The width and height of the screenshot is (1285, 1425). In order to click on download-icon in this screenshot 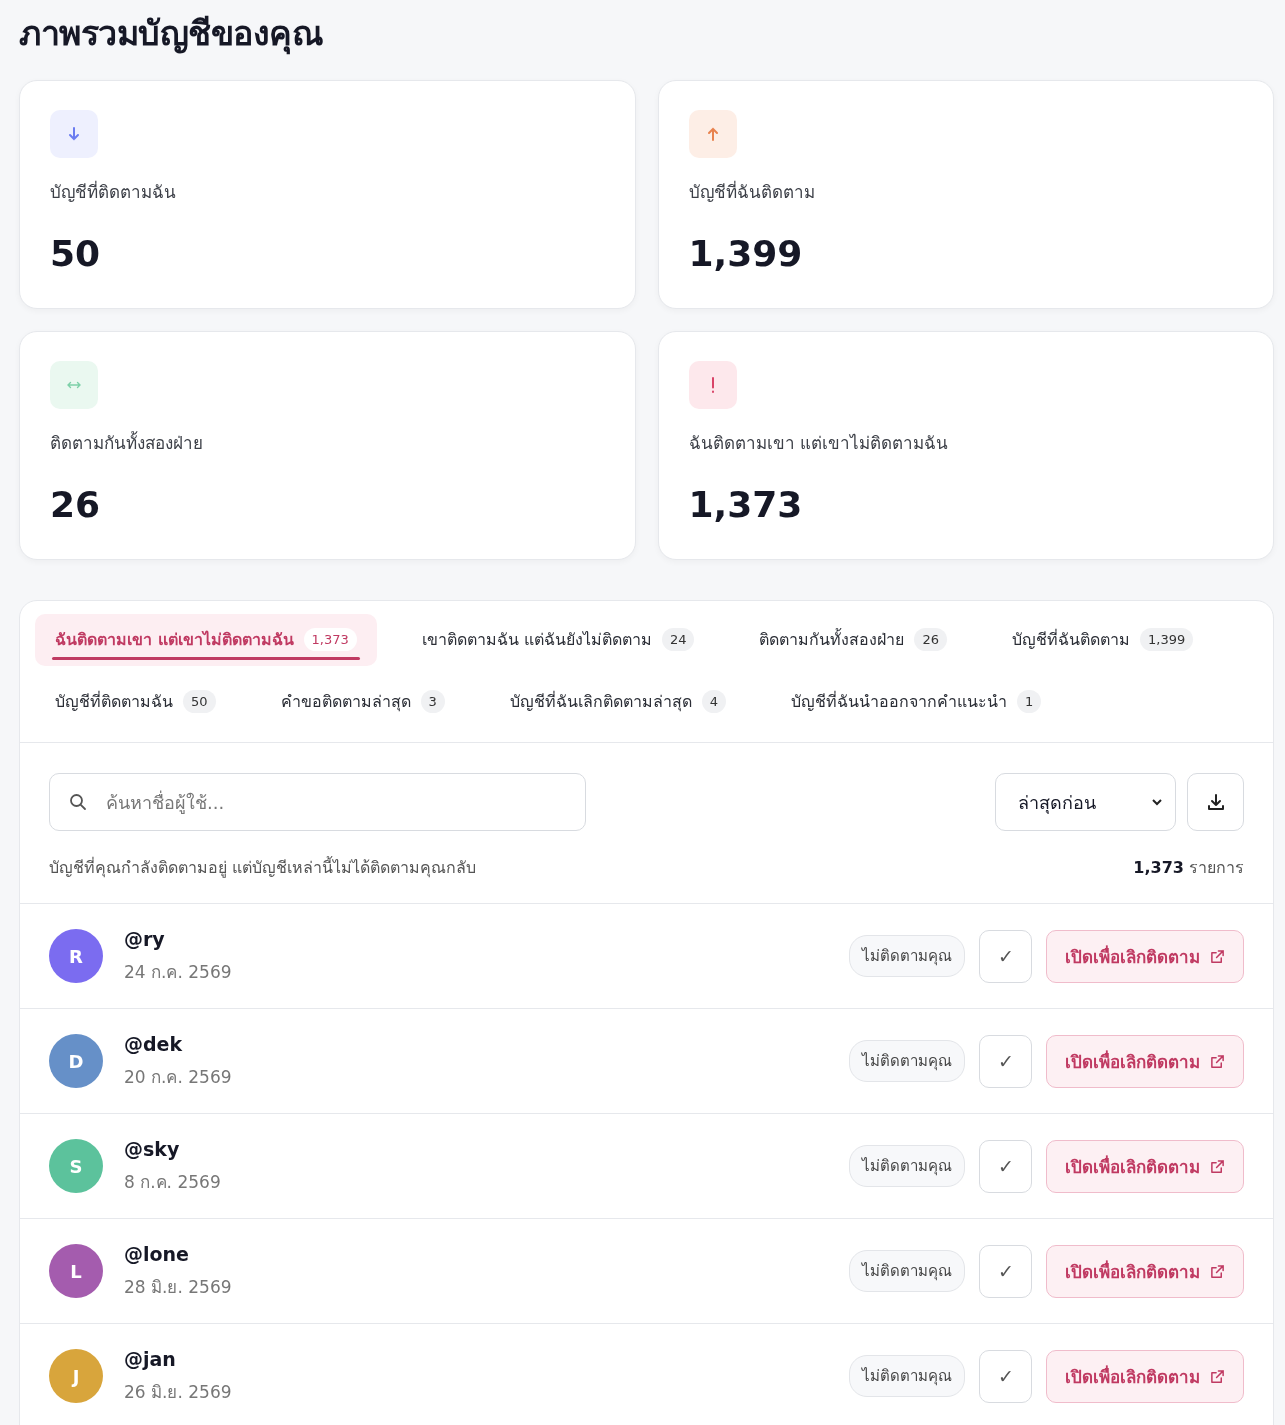, I will do `click(1215, 802)`.